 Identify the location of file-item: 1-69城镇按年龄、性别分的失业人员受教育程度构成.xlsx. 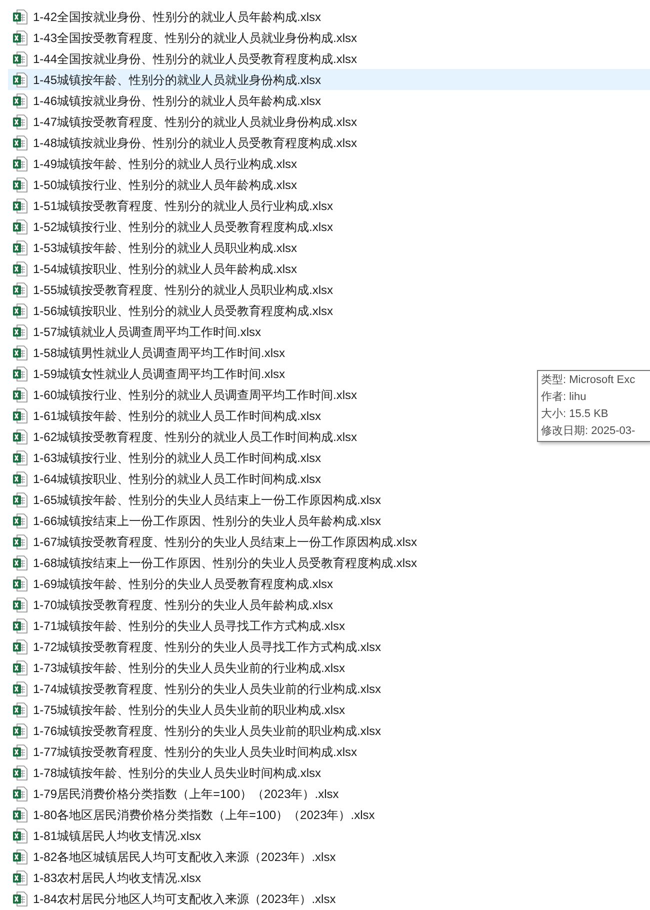
(173, 583).